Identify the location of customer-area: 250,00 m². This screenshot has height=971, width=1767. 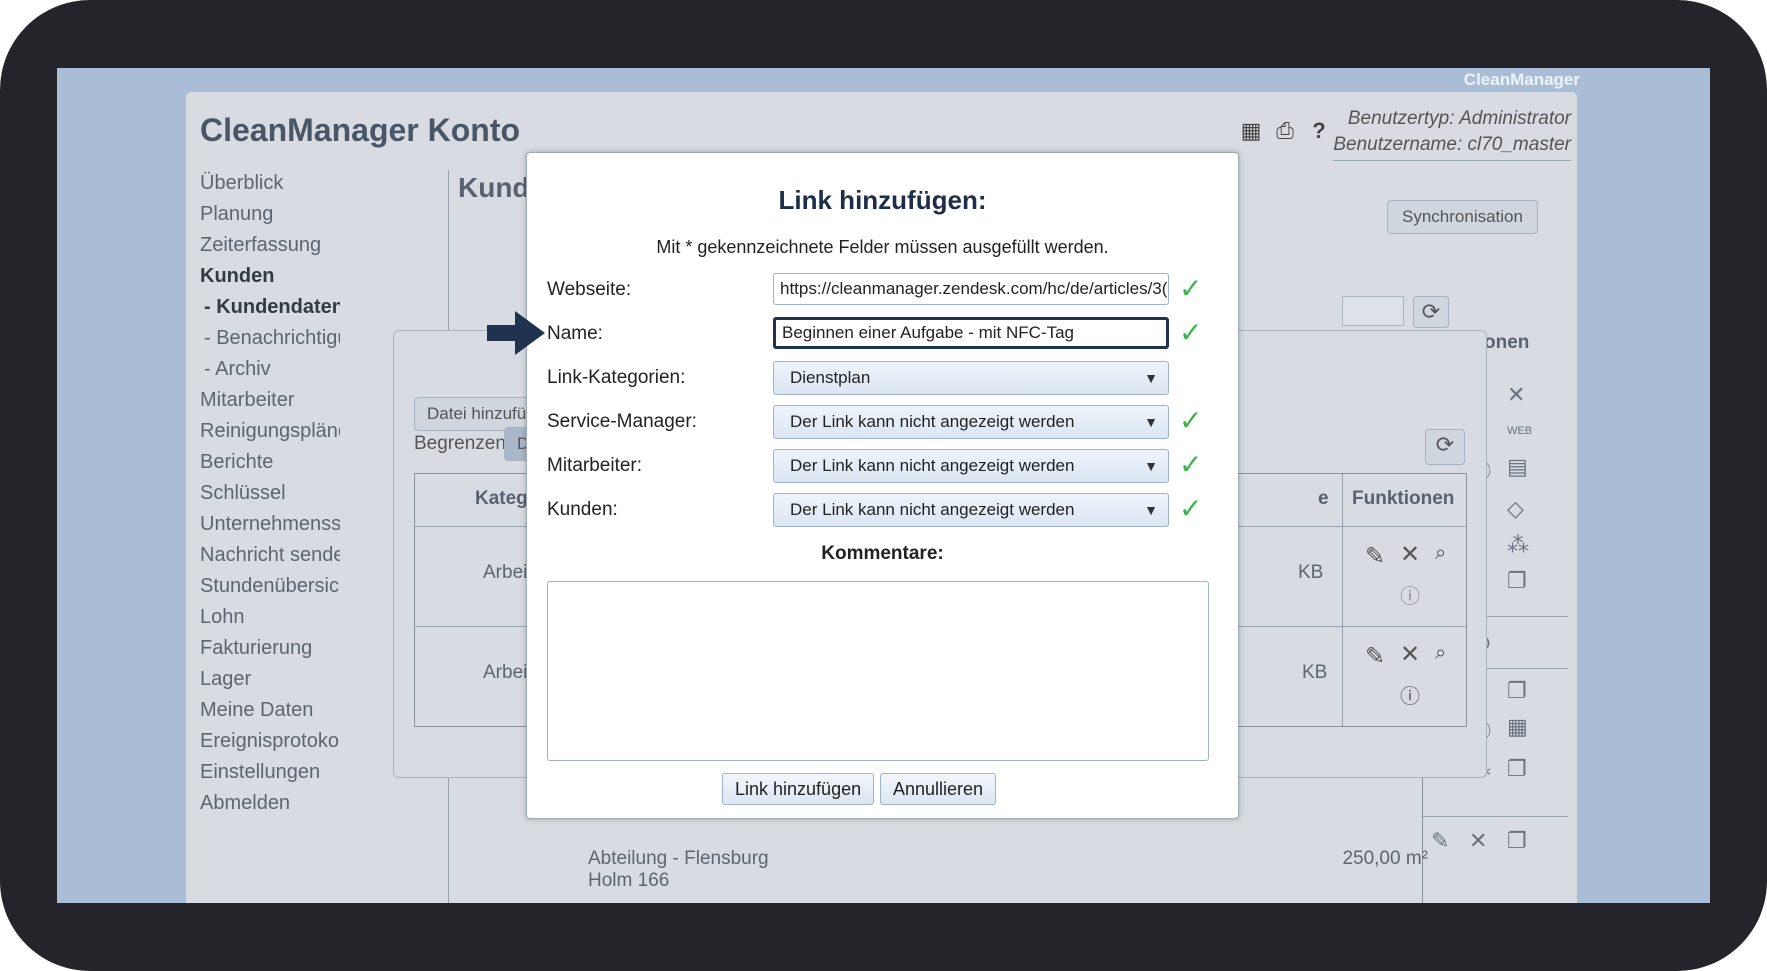
(1385, 858).